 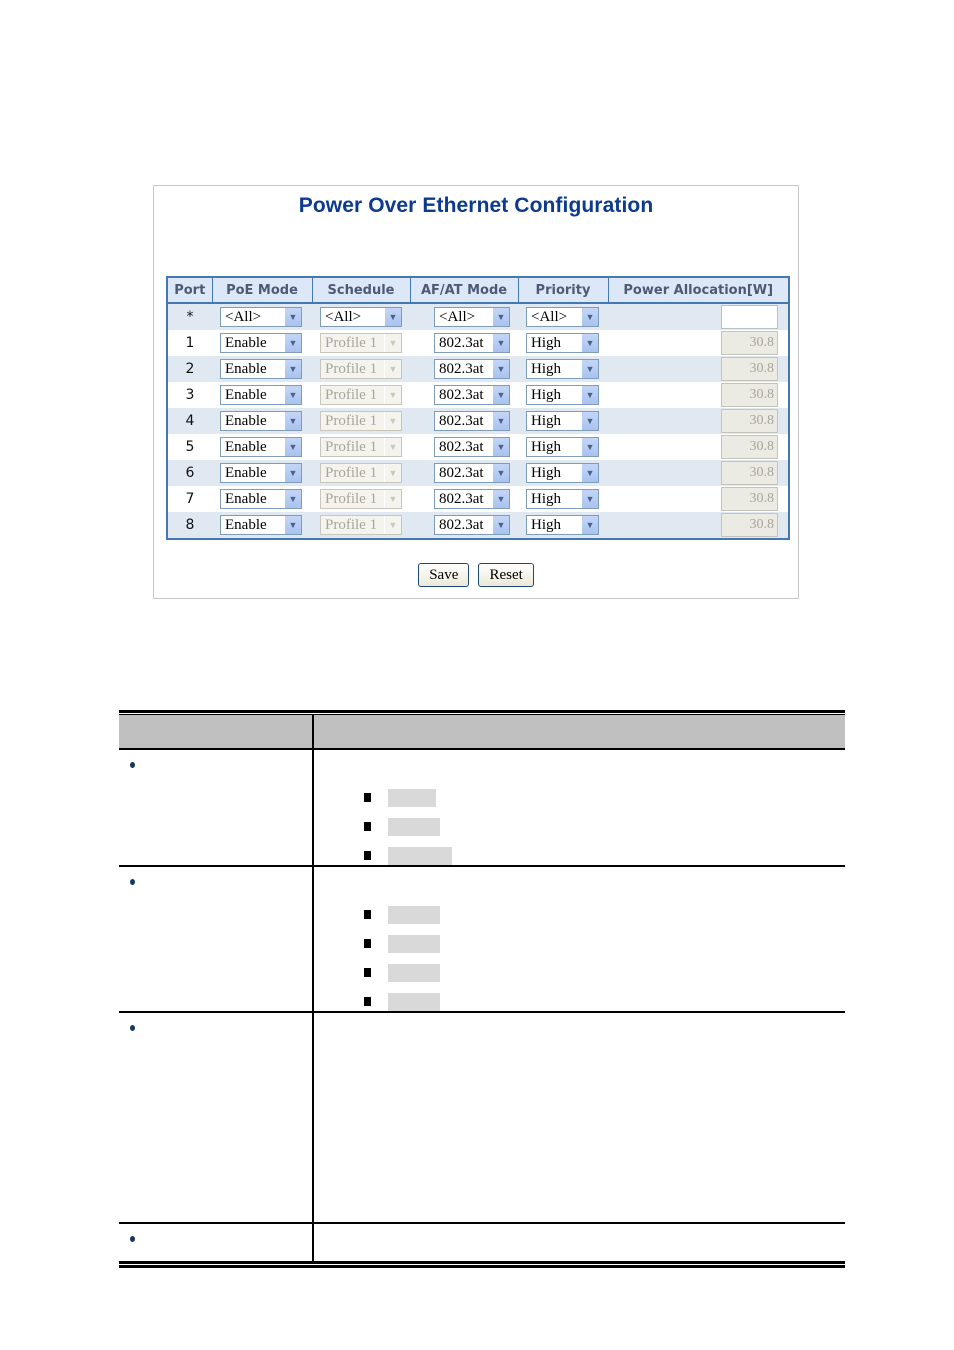 I want to click on priority-select: <All> ▼, so click(x=562, y=317).